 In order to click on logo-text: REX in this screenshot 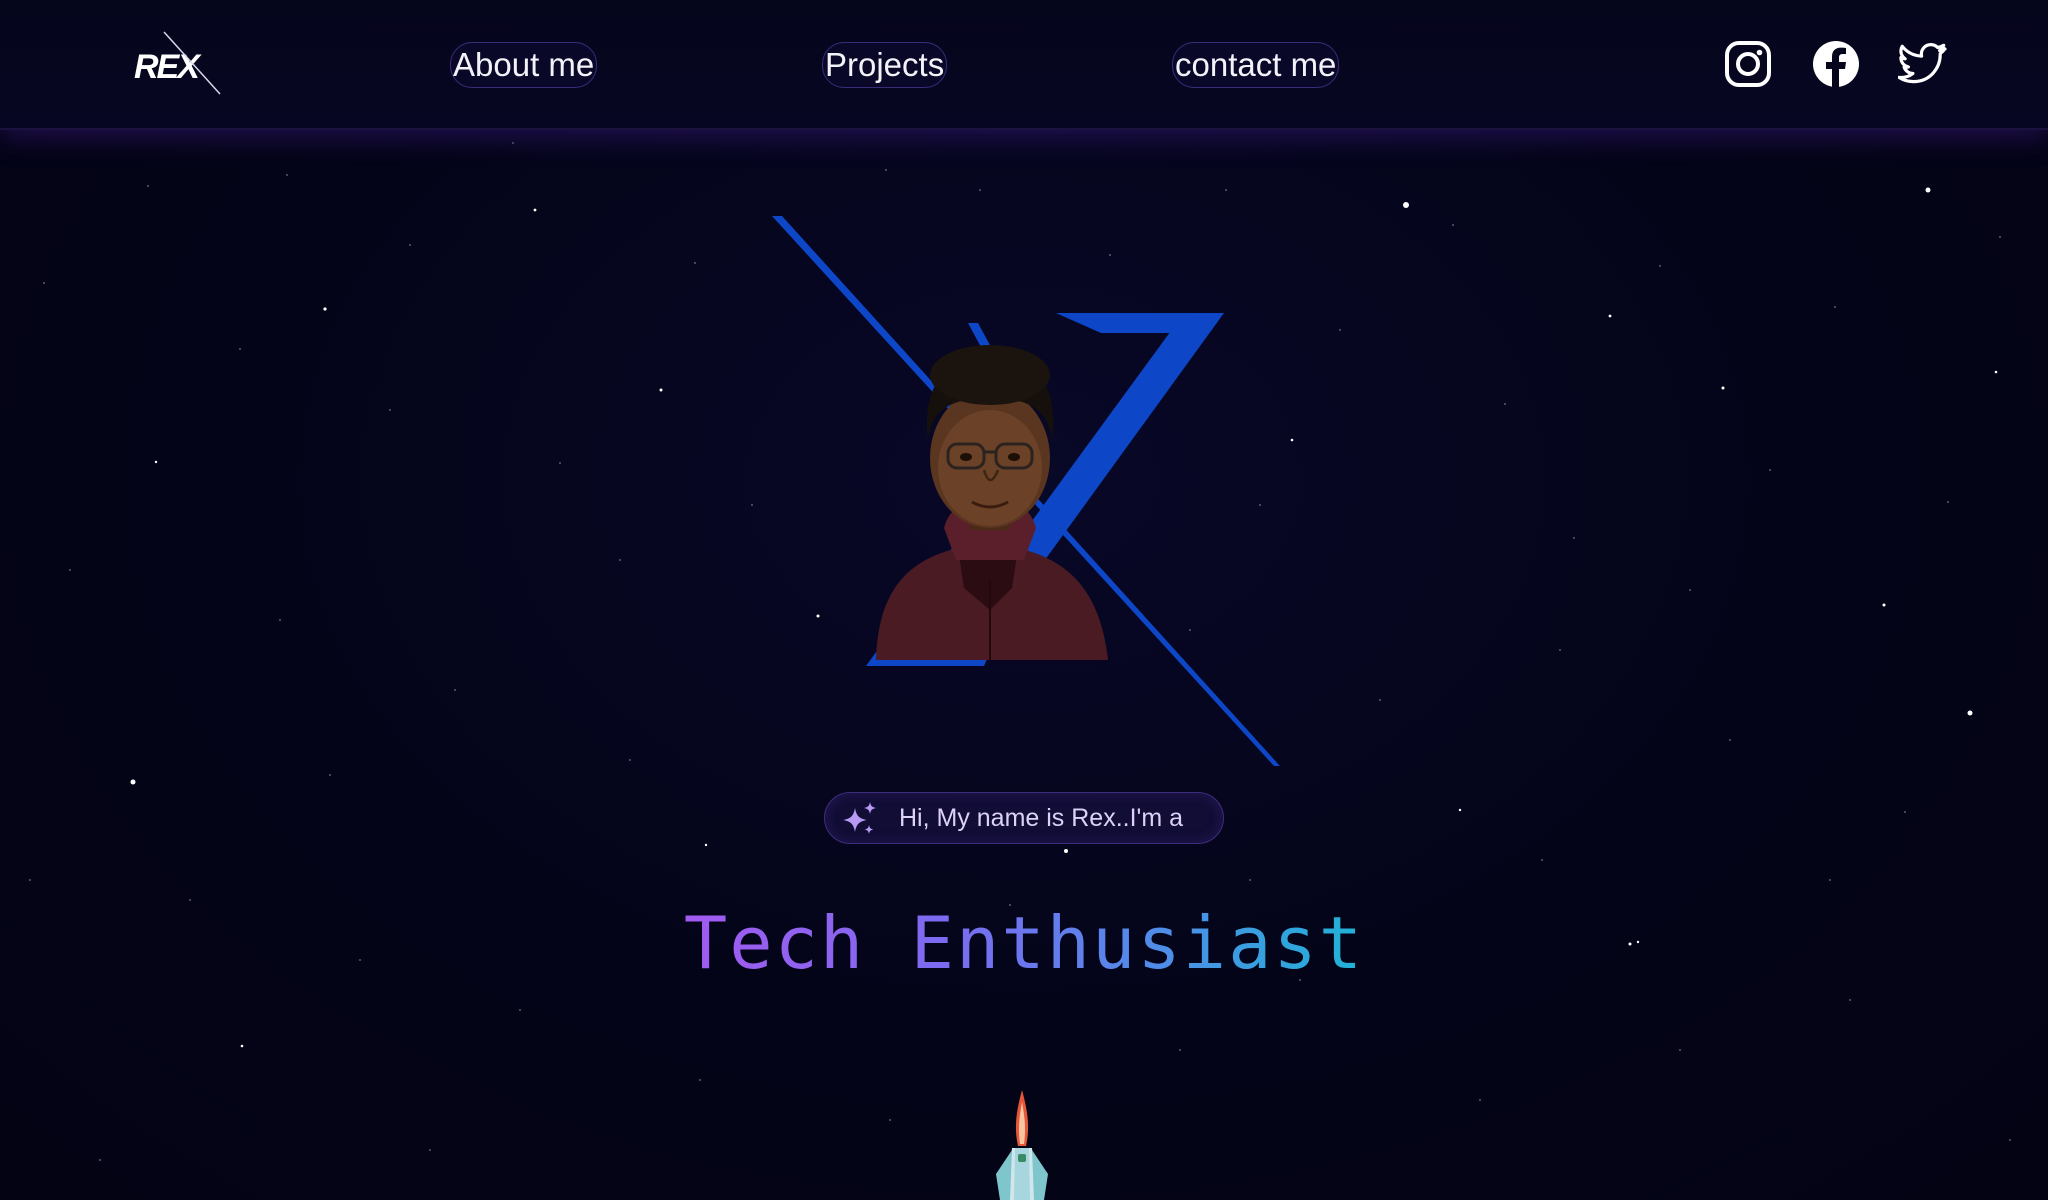, I will do `click(168, 67)`.